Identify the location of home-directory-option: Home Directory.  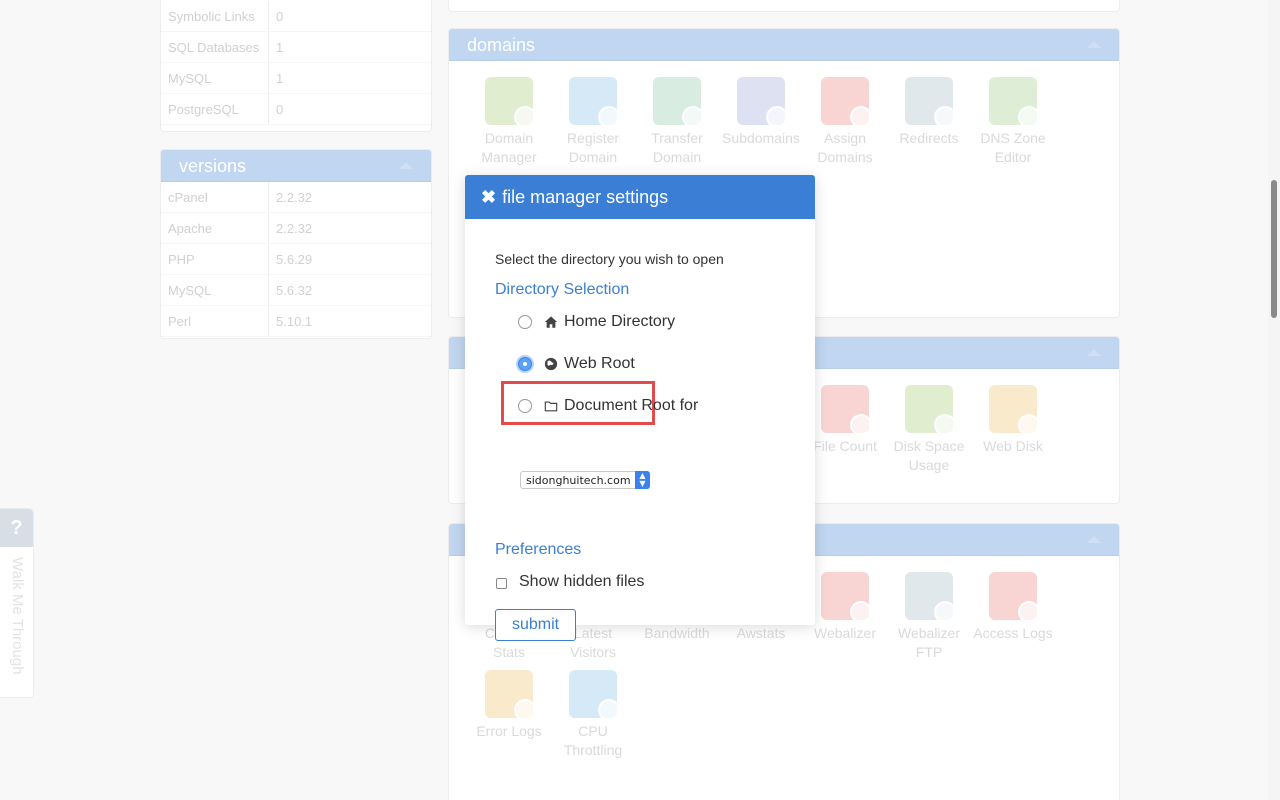
(596, 322).